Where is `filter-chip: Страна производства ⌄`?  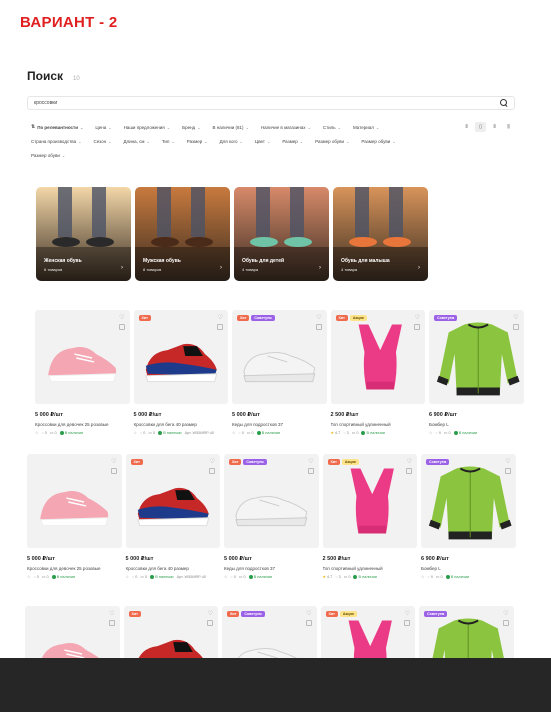 filter-chip: Страна производства ⌄ is located at coordinates (56, 141).